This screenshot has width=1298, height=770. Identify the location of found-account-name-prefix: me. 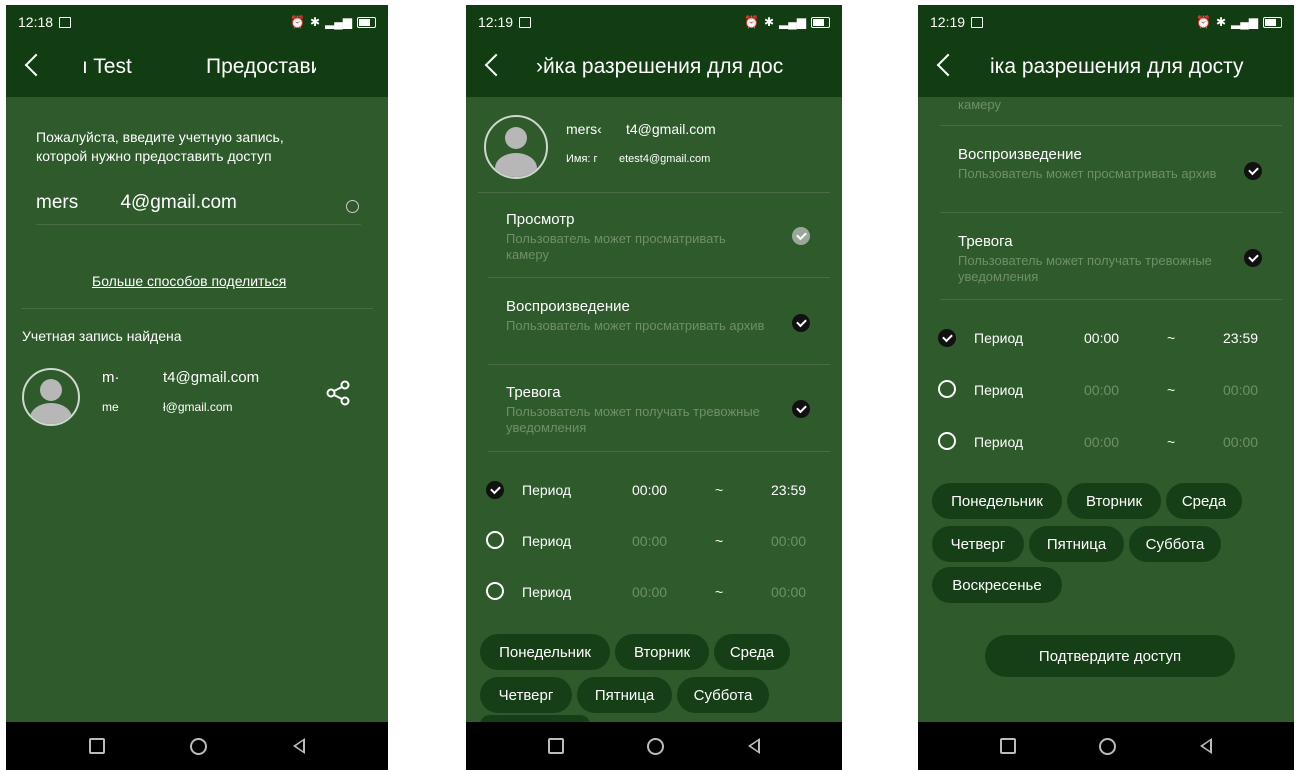
(110, 407).